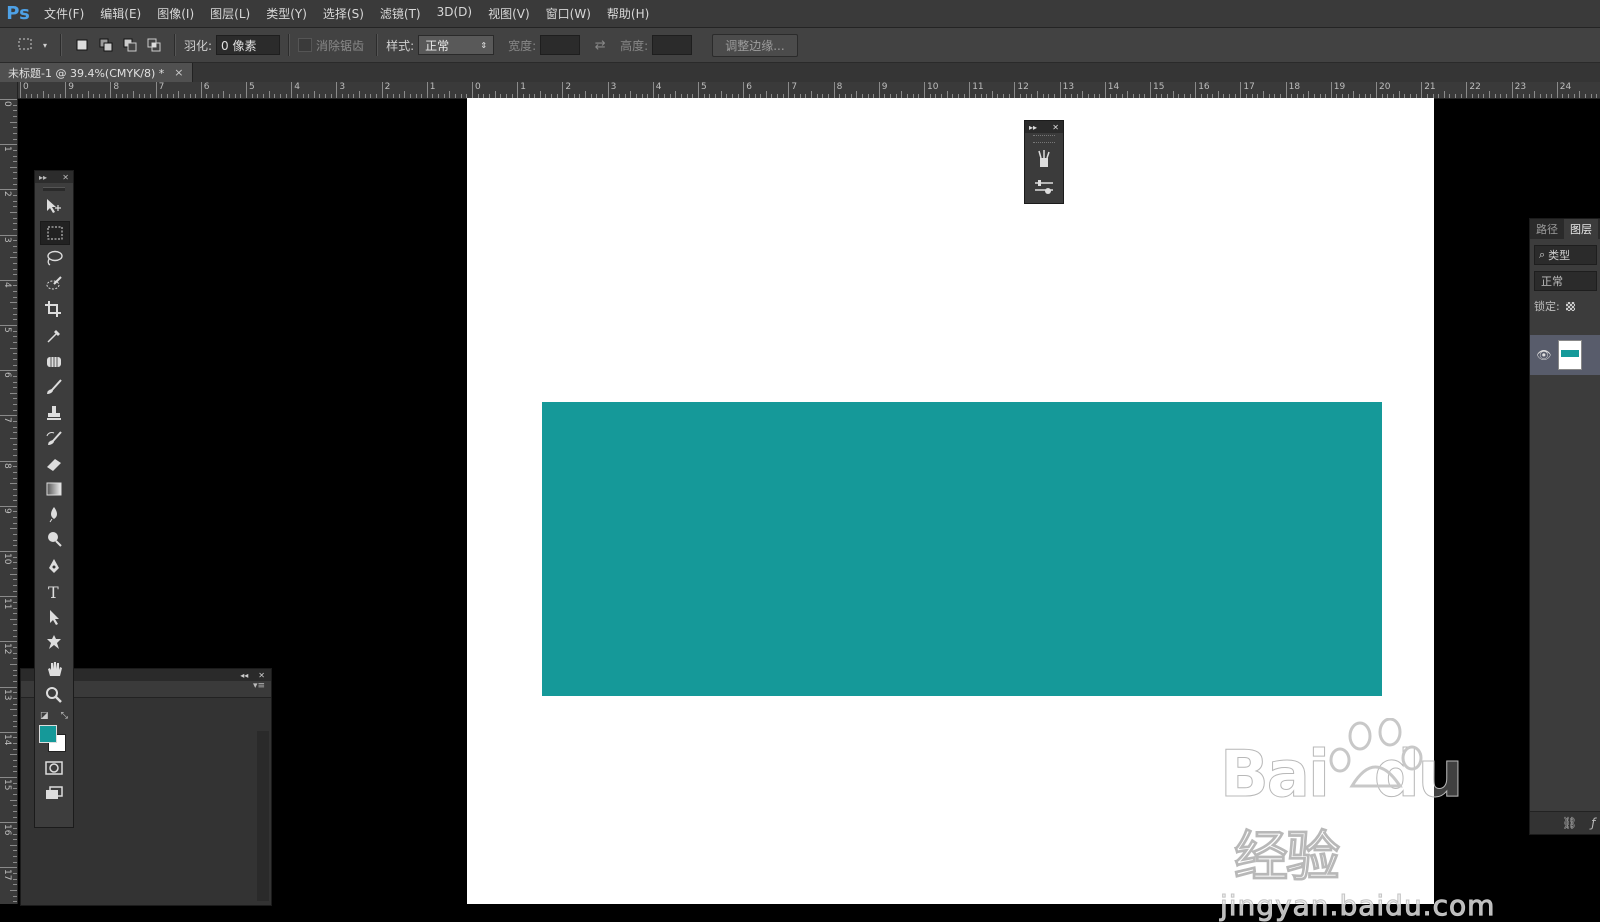  What do you see at coordinates (1475, 87) in the screenshot?
I see `ruler-label: 22` at bounding box center [1475, 87].